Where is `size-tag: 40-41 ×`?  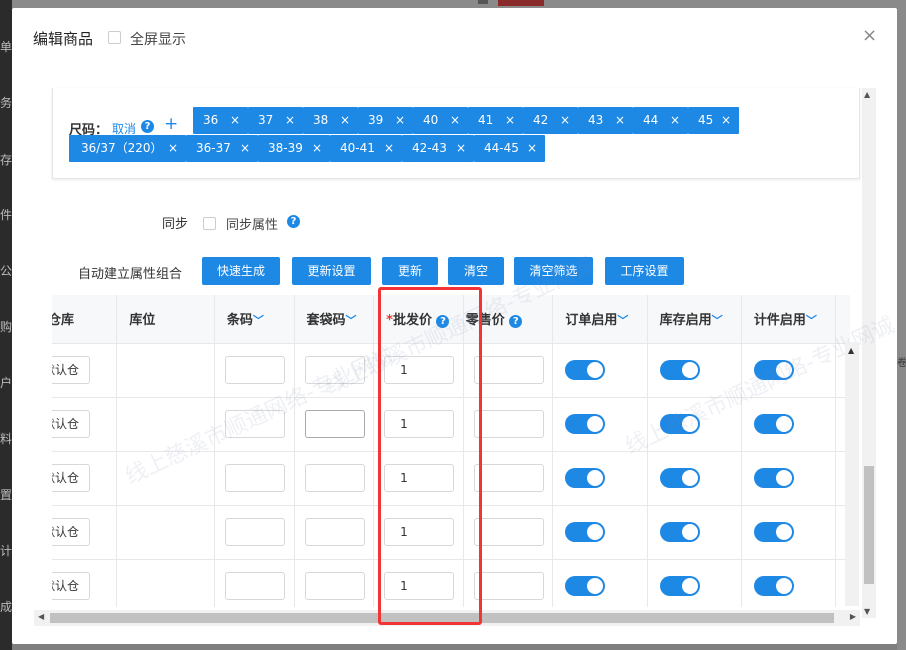
size-tag: 40-41 × is located at coordinates (366, 148).